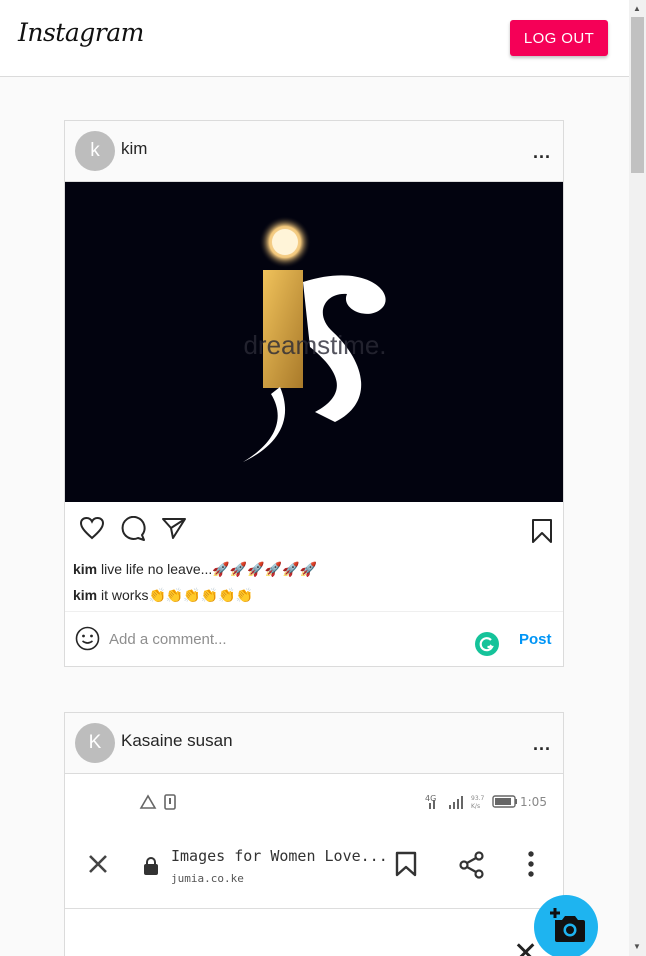 This screenshot has width=646, height=956. Describe the element at coordinates (177, 595) in the screenshot. I see `comment-text: it works👏👏👏👏👏👏` at that location.